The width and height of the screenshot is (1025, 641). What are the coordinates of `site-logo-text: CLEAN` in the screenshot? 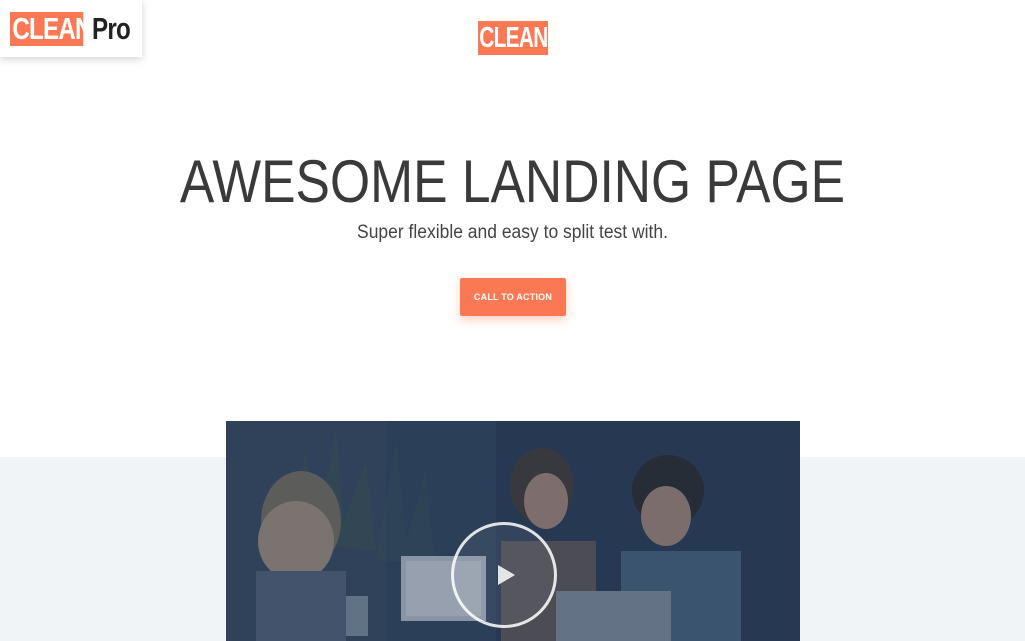 It's located at (513, 37).